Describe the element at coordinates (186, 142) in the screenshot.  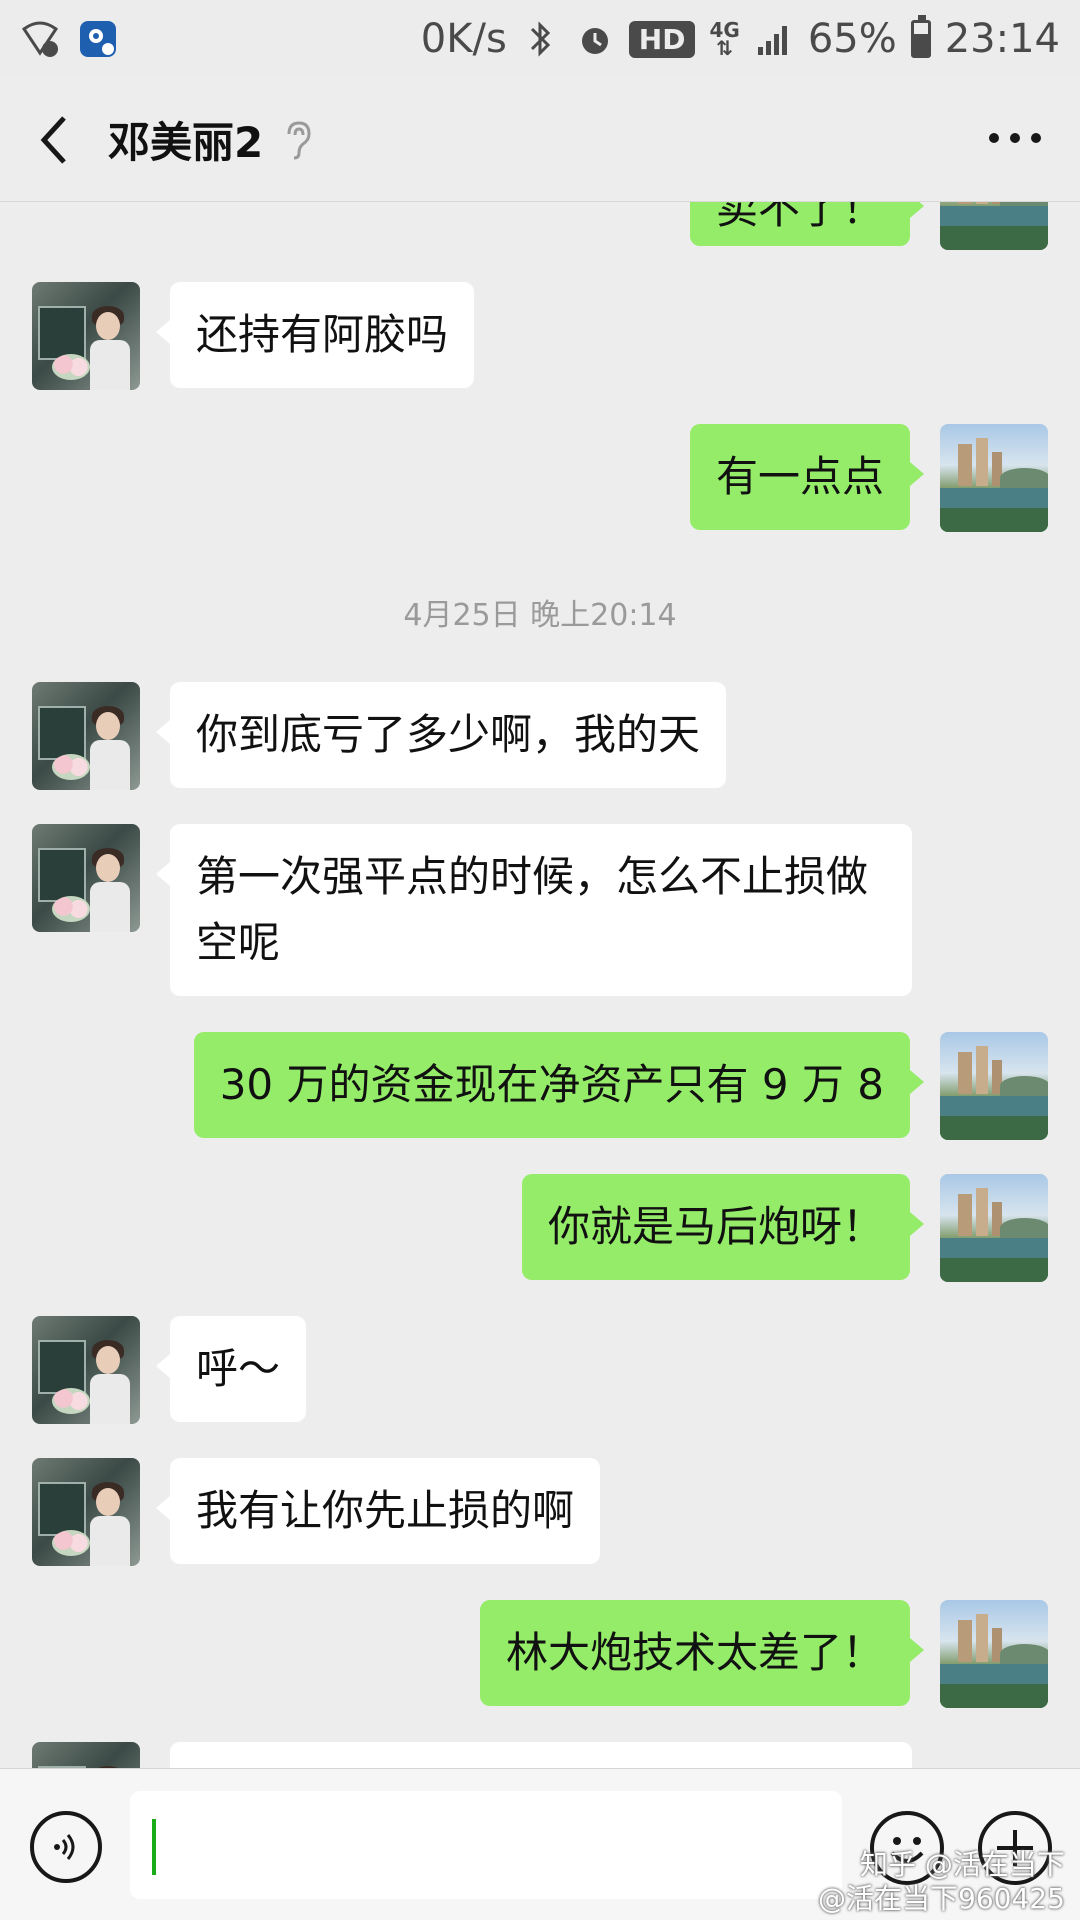
I see `chat-title: 邓美丽2` at that location.